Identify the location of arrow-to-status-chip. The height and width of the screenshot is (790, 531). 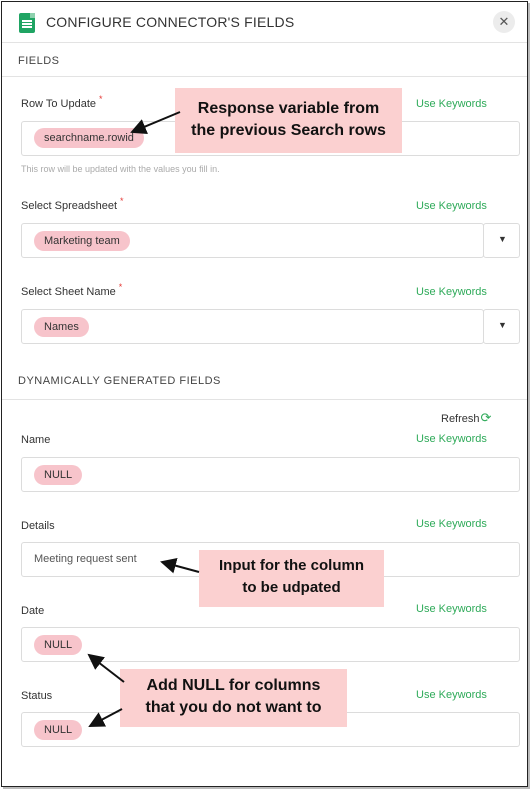
(105, 717).